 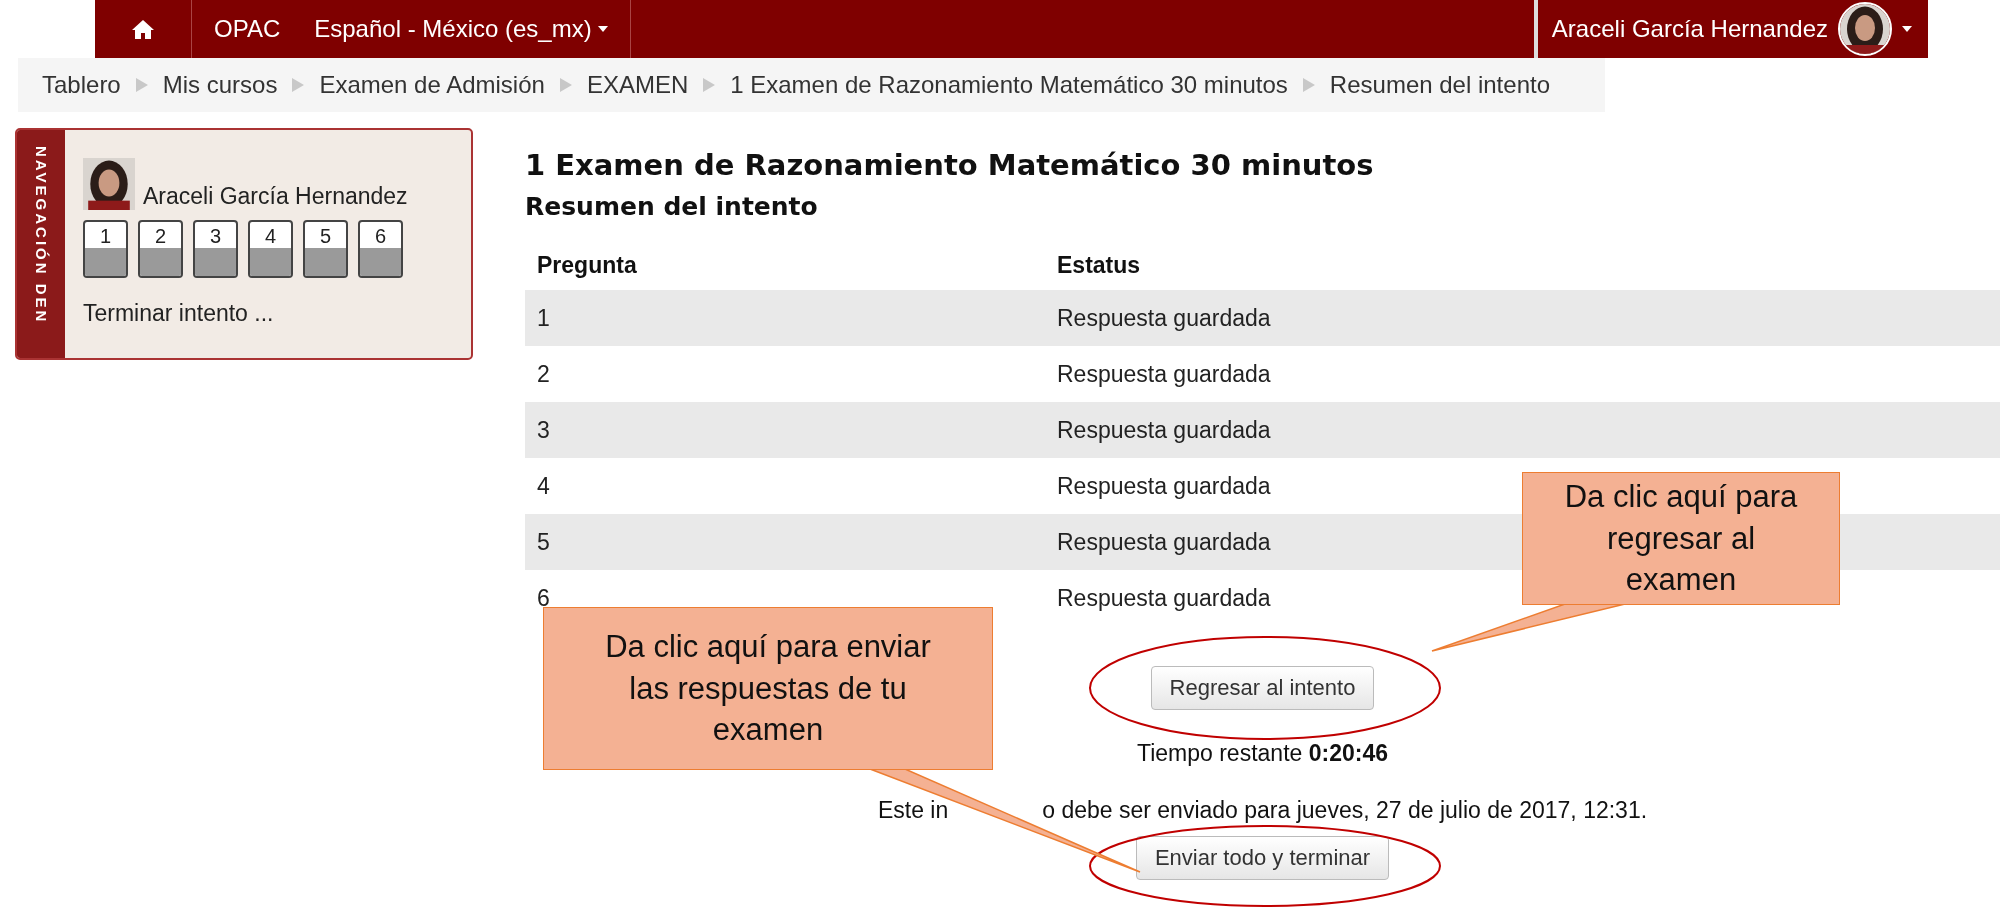 I want to click on due-date-text: o debe ser enviado para jueves, 27 de julio de 2017, 12:31., so click(x=1345, y=810).